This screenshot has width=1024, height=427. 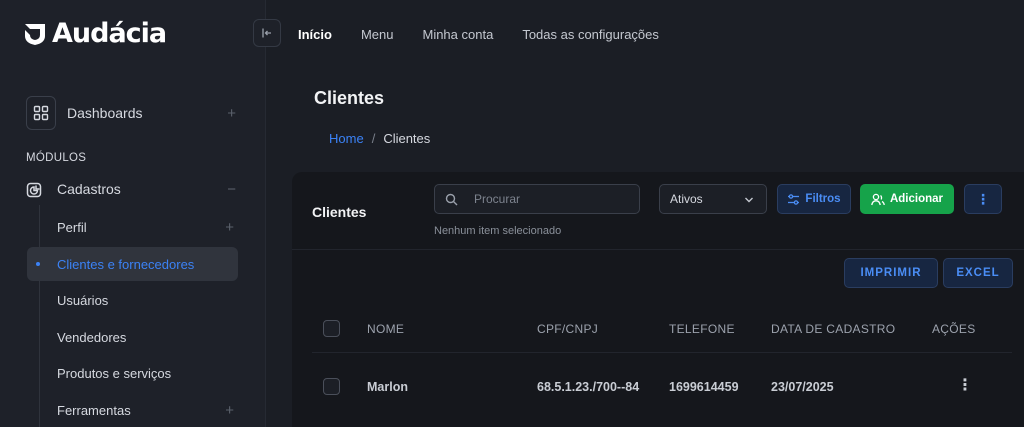 I want to click on search-box, so click(x=537, y=199).